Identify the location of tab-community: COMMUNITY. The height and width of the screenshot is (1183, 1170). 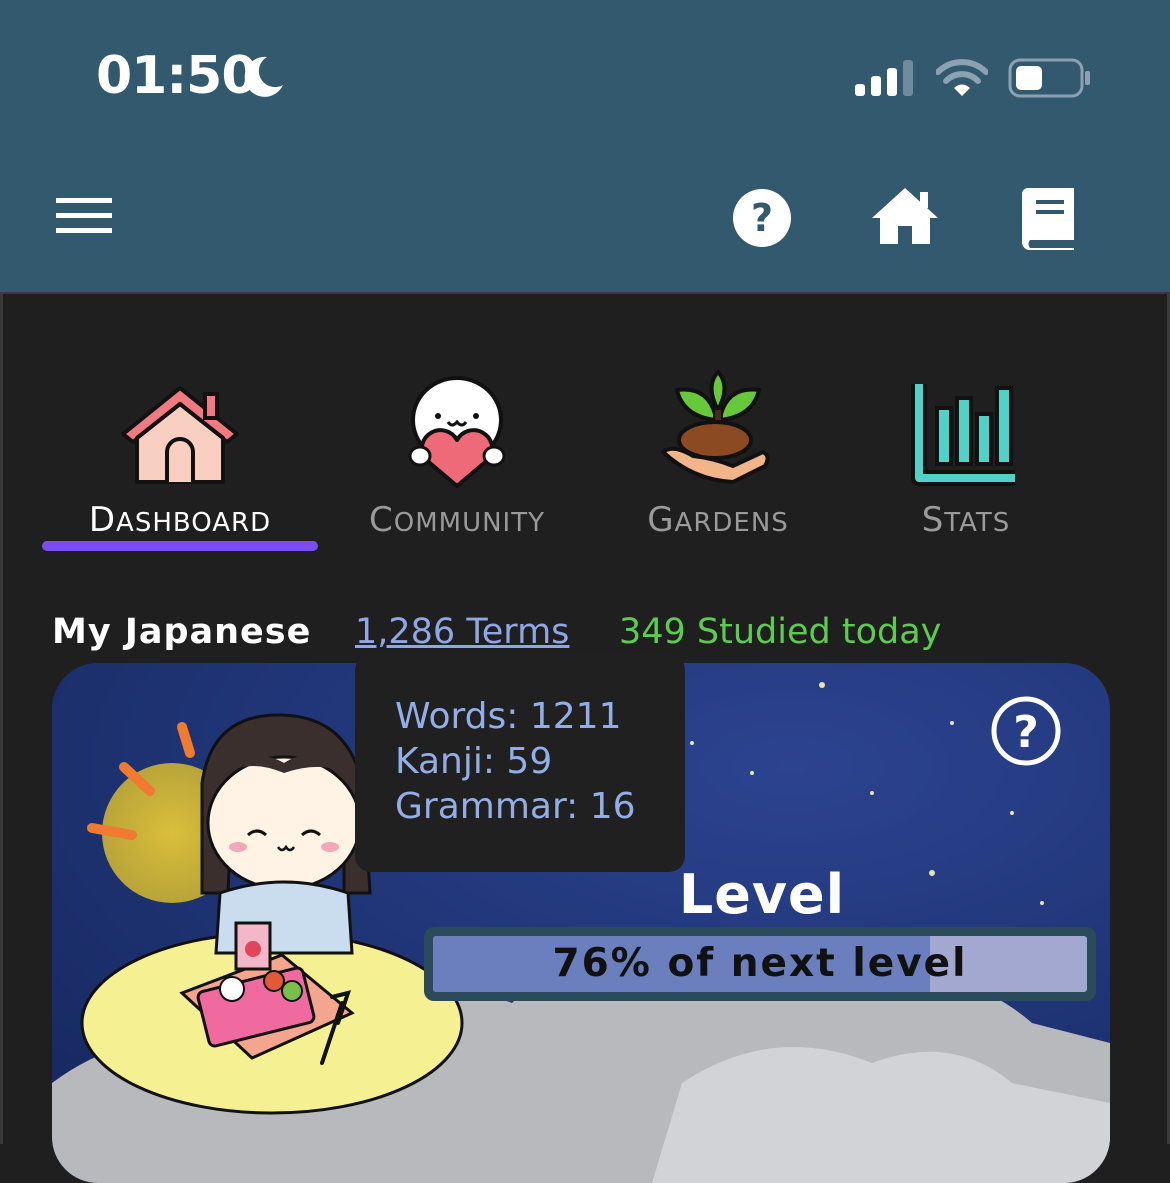
(457, 455).